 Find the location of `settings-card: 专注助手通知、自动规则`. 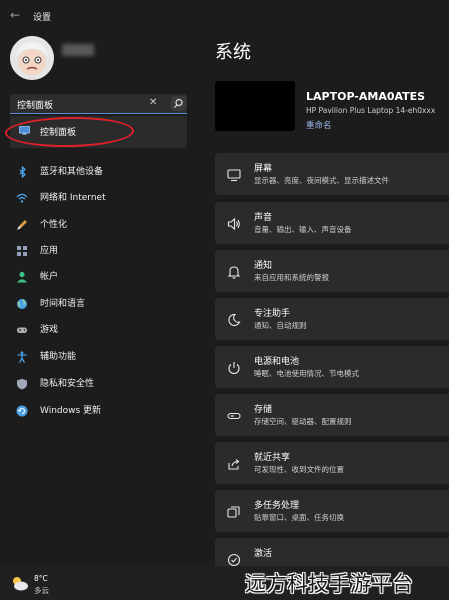

settings-card: 专注助手通知、自动规则 is located at coordinates (332, 319).